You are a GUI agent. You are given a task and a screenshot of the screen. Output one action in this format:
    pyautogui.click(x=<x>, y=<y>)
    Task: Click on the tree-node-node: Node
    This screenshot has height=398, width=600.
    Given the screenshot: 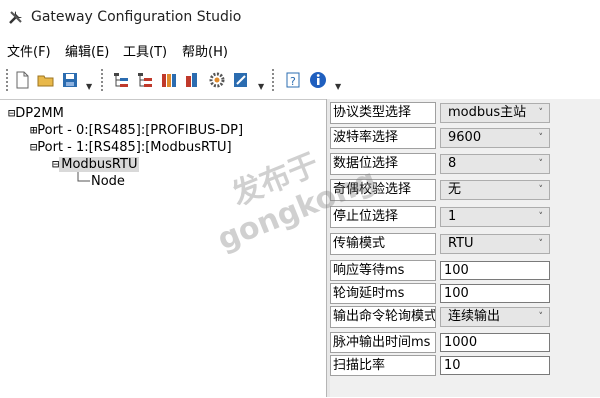 What is the action you would take?
    pyautogui.click(x=108, y=181)
    